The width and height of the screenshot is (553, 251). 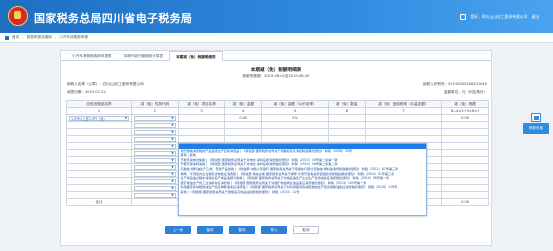 What do you see at coordinates (276, 16) in the screenshot?
I see `top-header: 国家税务总局四川省电子税务局 您好，四川||||||化工股份有限公司 退出` at bounding box center [276, 16].